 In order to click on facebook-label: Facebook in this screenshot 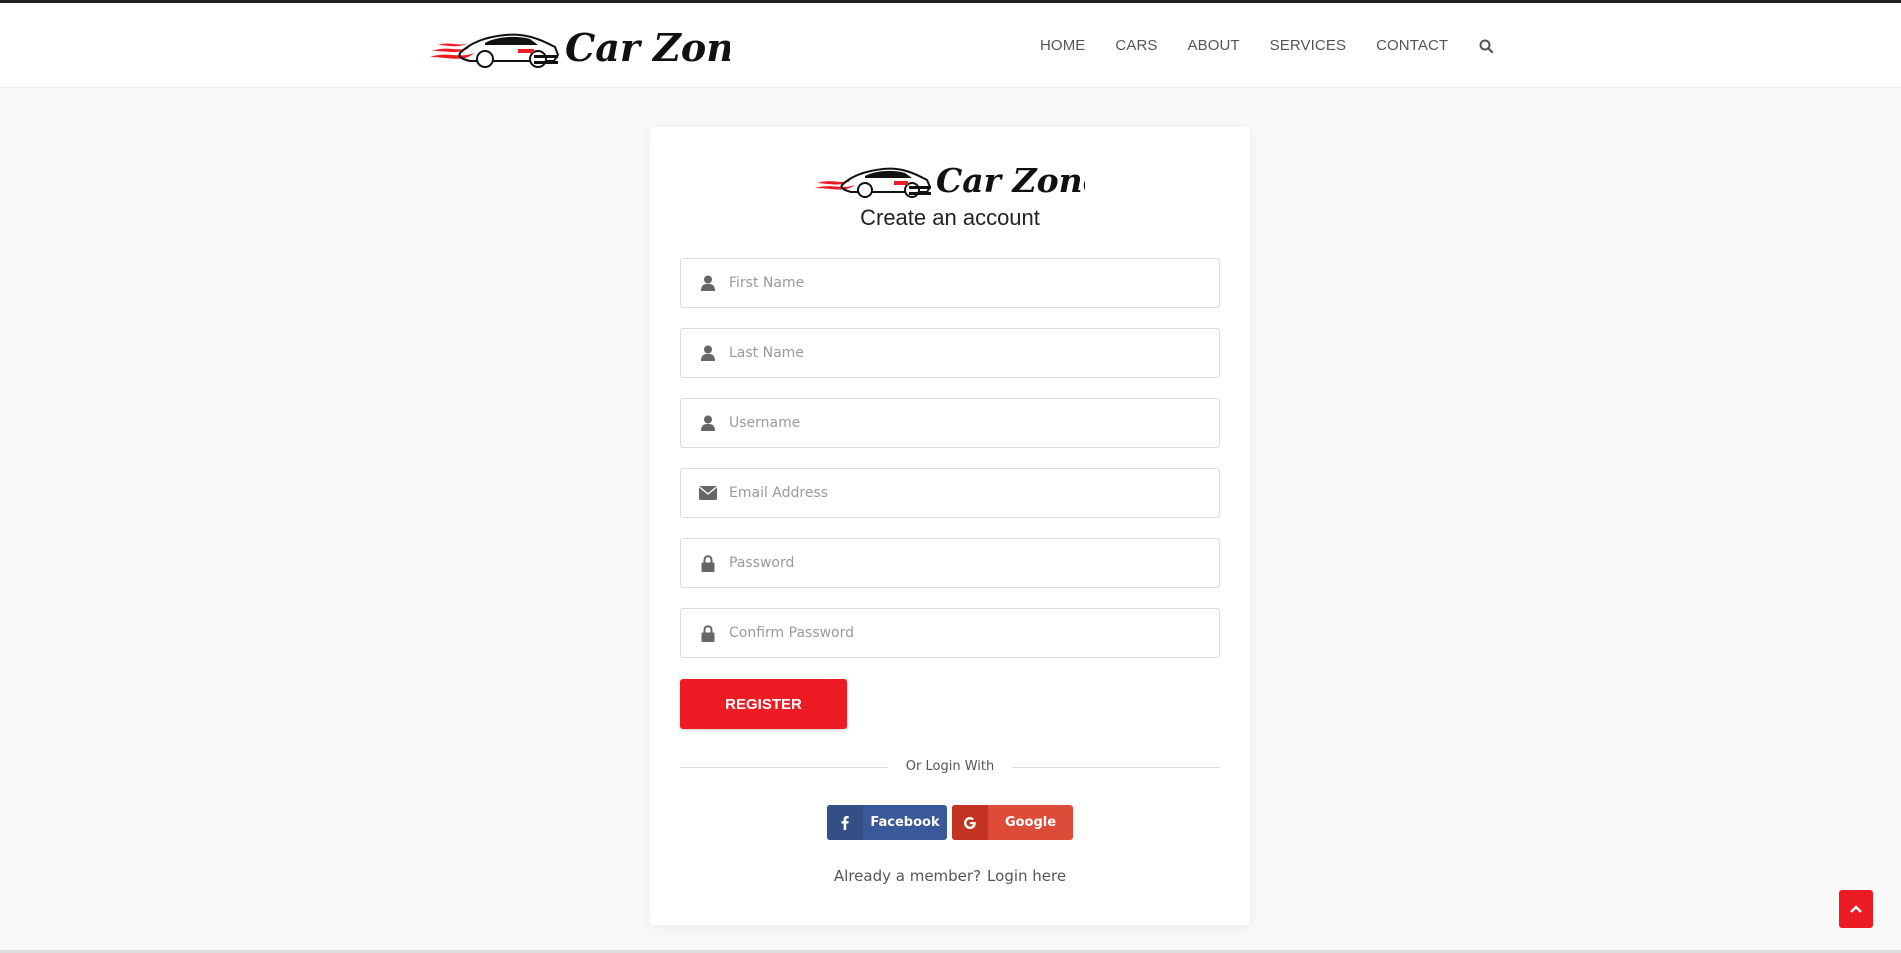, I will do `click(905, 822)`.